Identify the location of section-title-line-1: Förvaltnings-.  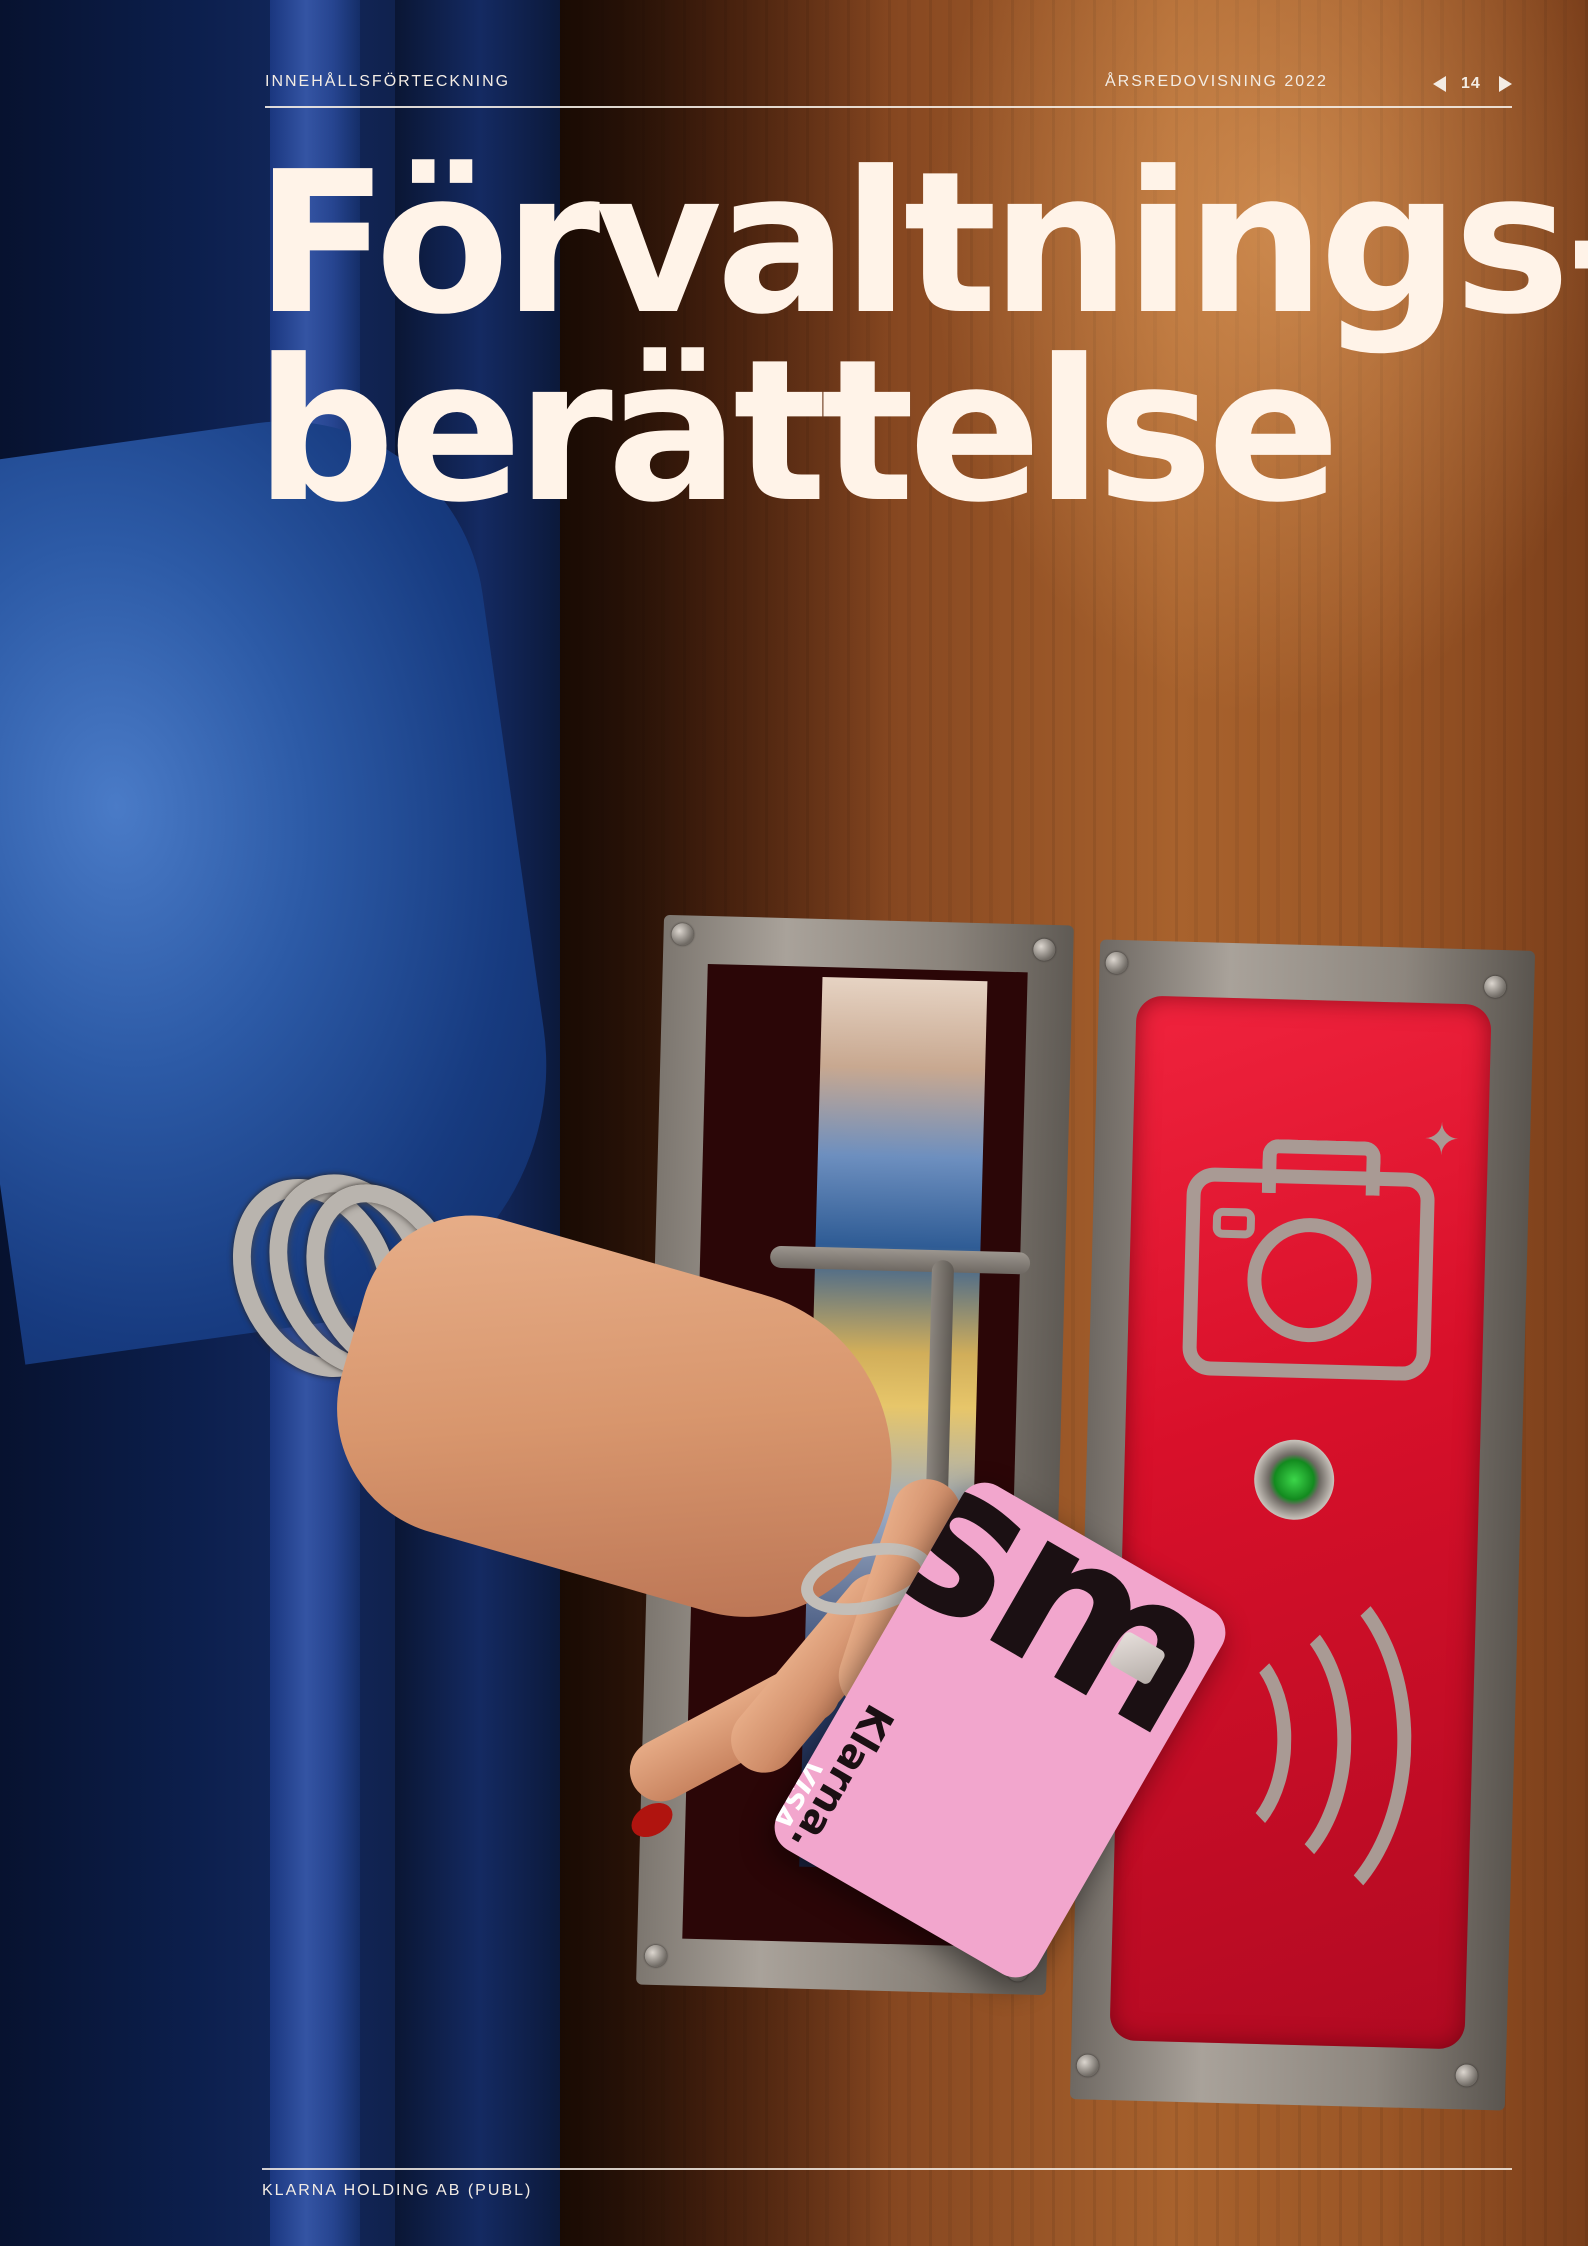
(921, 244).